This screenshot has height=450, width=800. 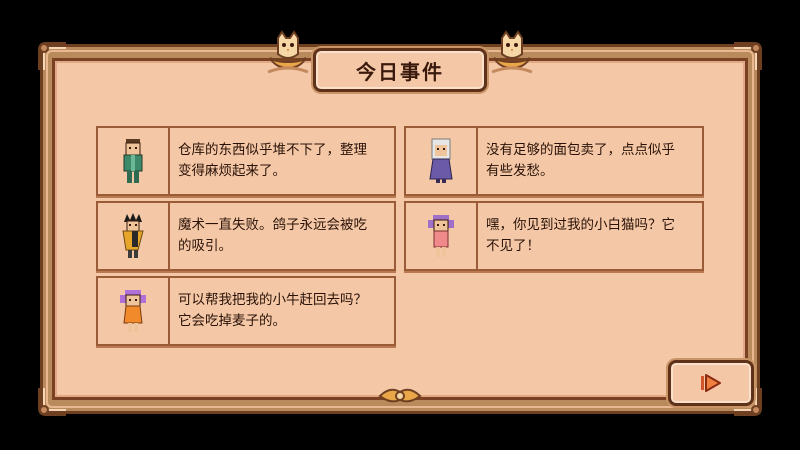 I want to click on event-card: 没有足够的面包卖了，点点似乎 有些发愁。, so click(x=554, y=161).